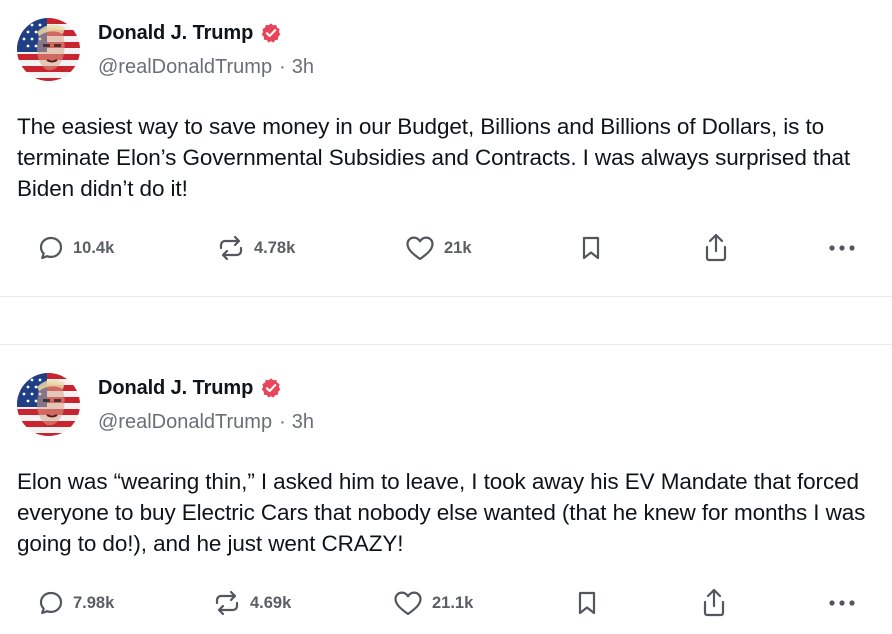 The image size is (892, 634). Describe the element at coordinates (271, 602) in the screenshot. I see `repost-count: 4.69k` at that location.